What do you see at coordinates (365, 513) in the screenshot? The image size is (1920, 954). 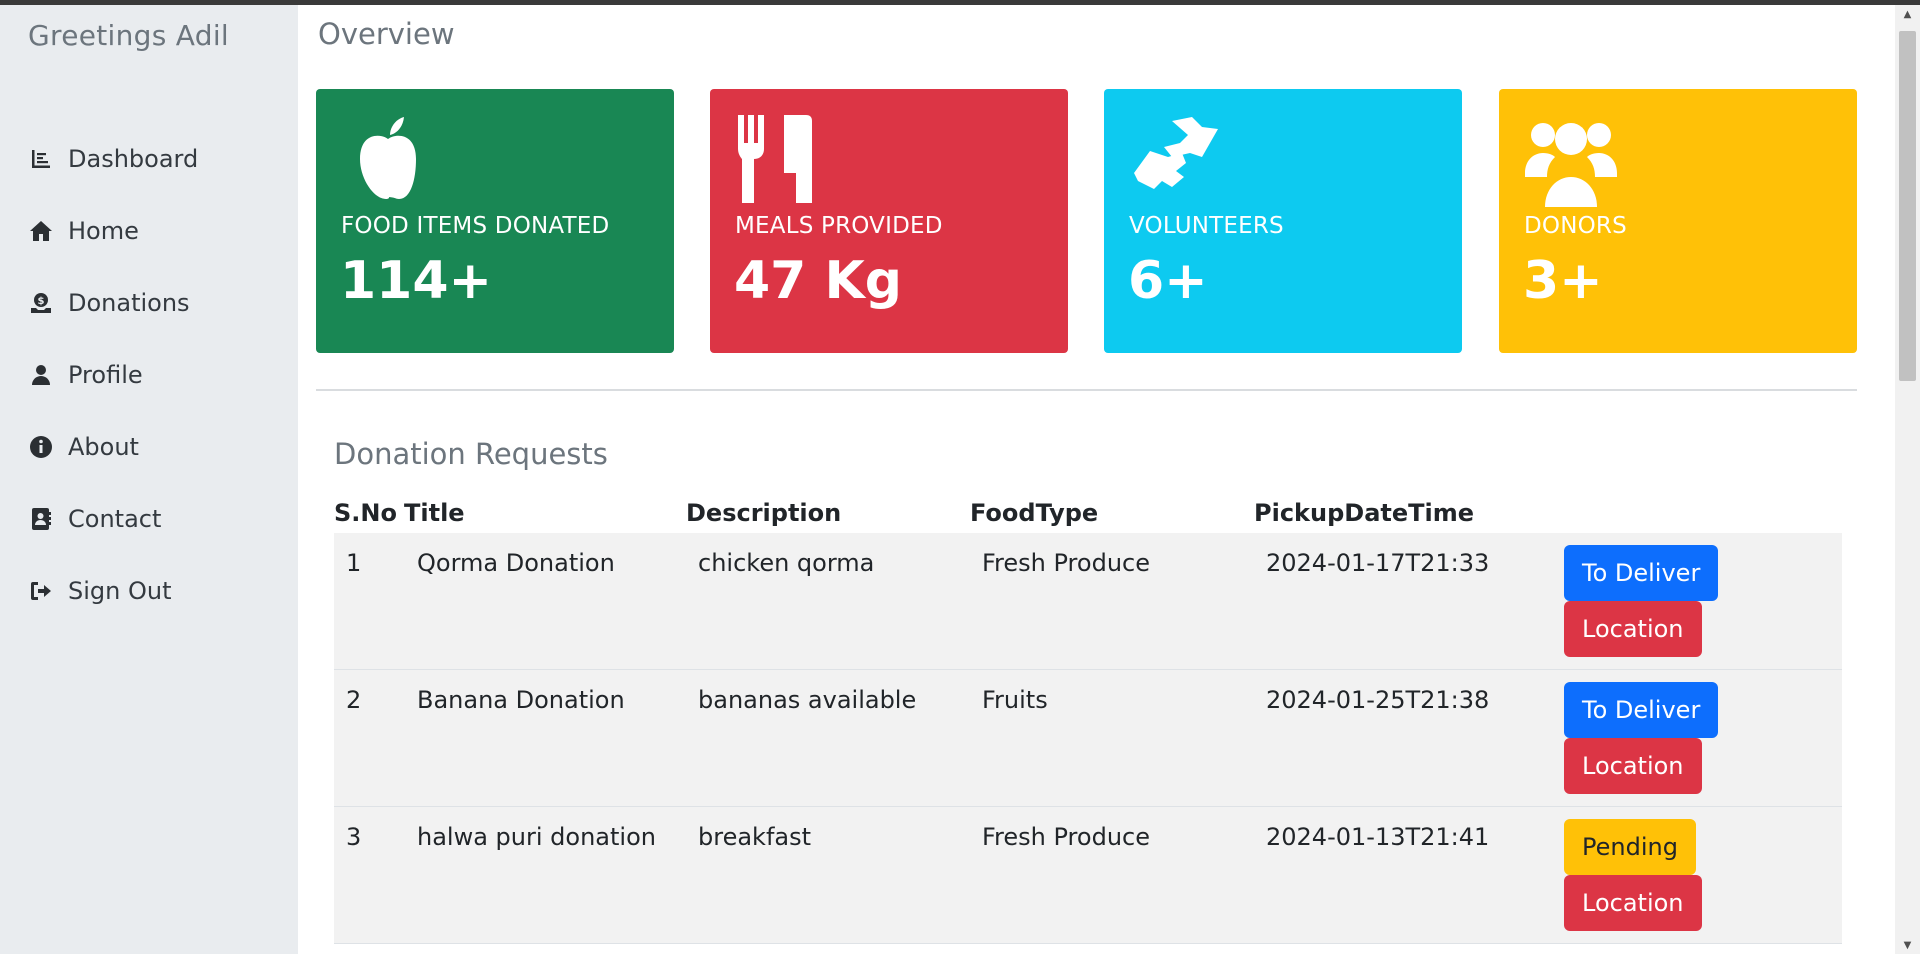 I see `column-header: S.No` at bounding box center [365, 513].